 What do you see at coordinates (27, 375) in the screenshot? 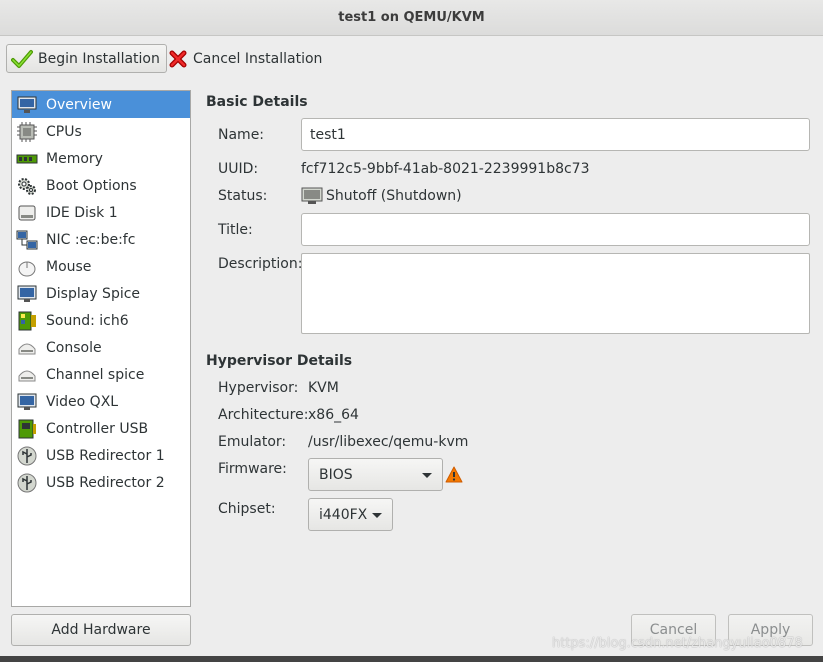
I see `channel-icon` at bounding box center [27, 375].